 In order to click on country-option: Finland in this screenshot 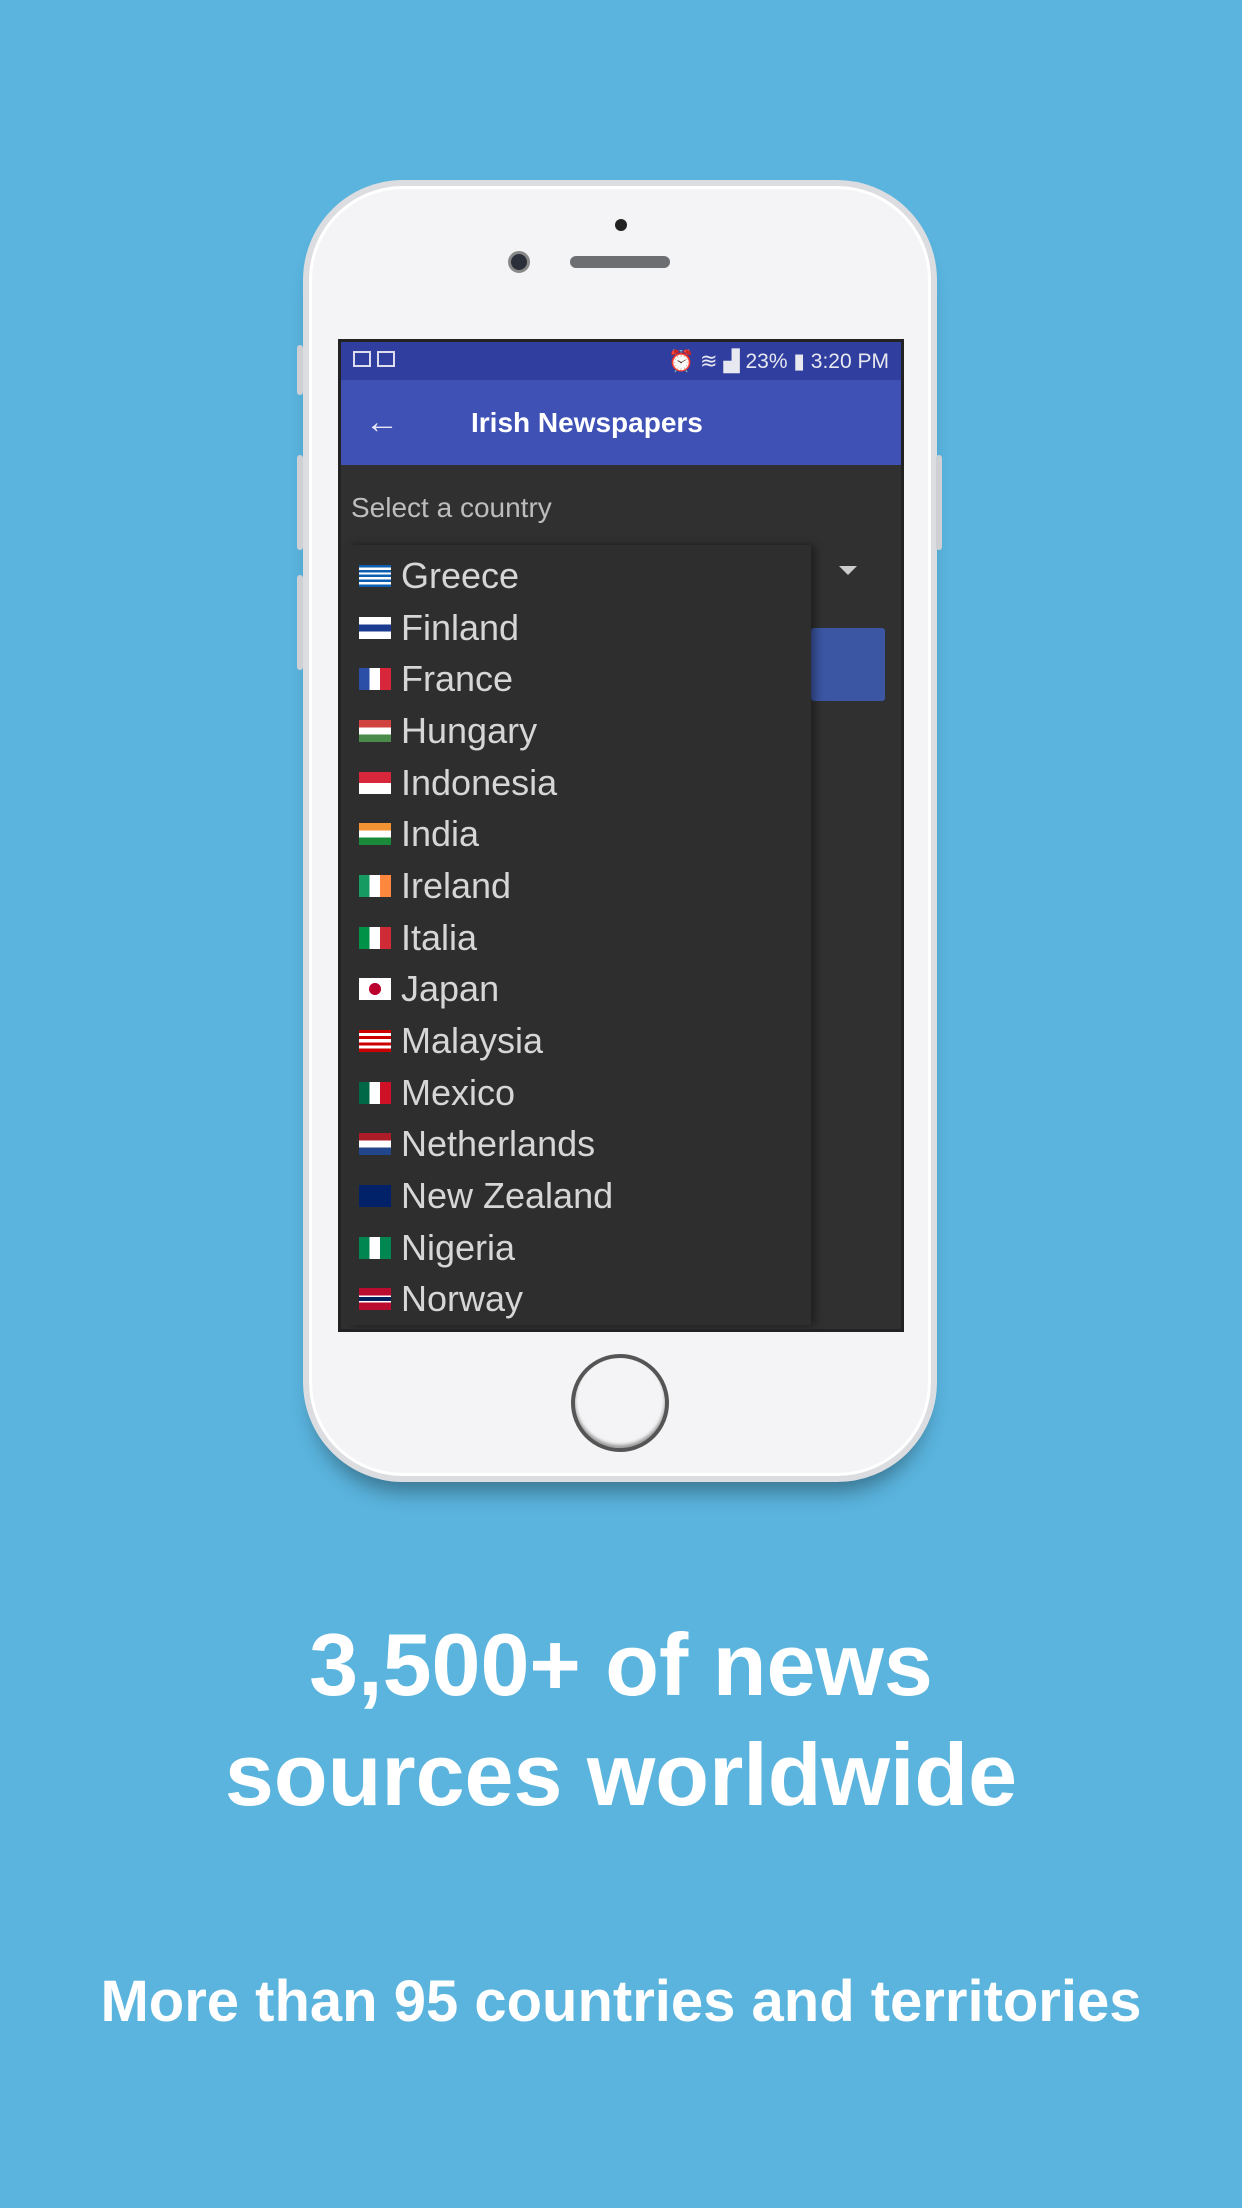, I will do `click(579, 628)`.